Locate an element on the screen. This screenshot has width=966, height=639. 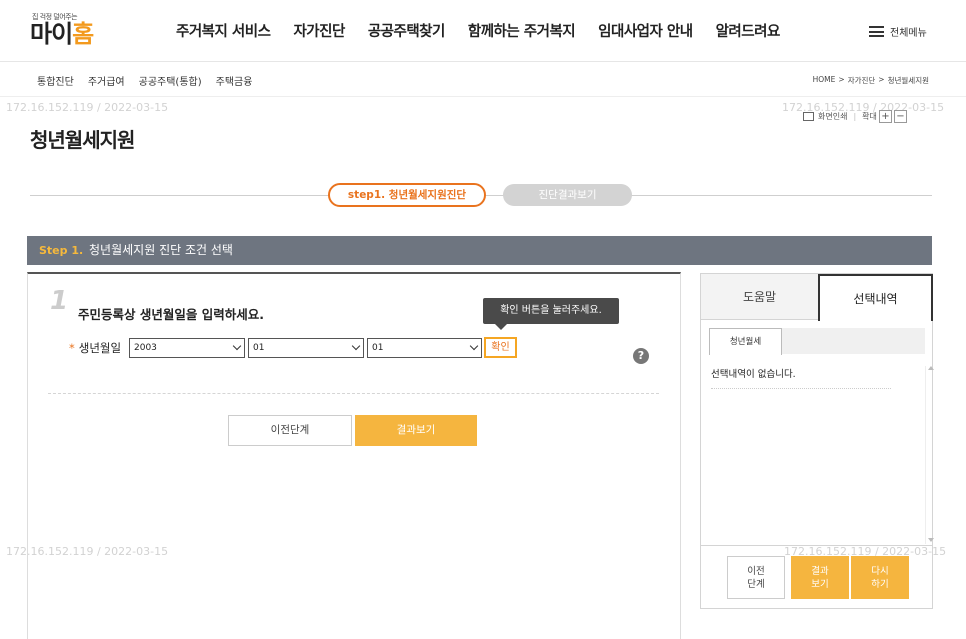
prev-step-button: 이전단계 is located at coordinates (290, 430).